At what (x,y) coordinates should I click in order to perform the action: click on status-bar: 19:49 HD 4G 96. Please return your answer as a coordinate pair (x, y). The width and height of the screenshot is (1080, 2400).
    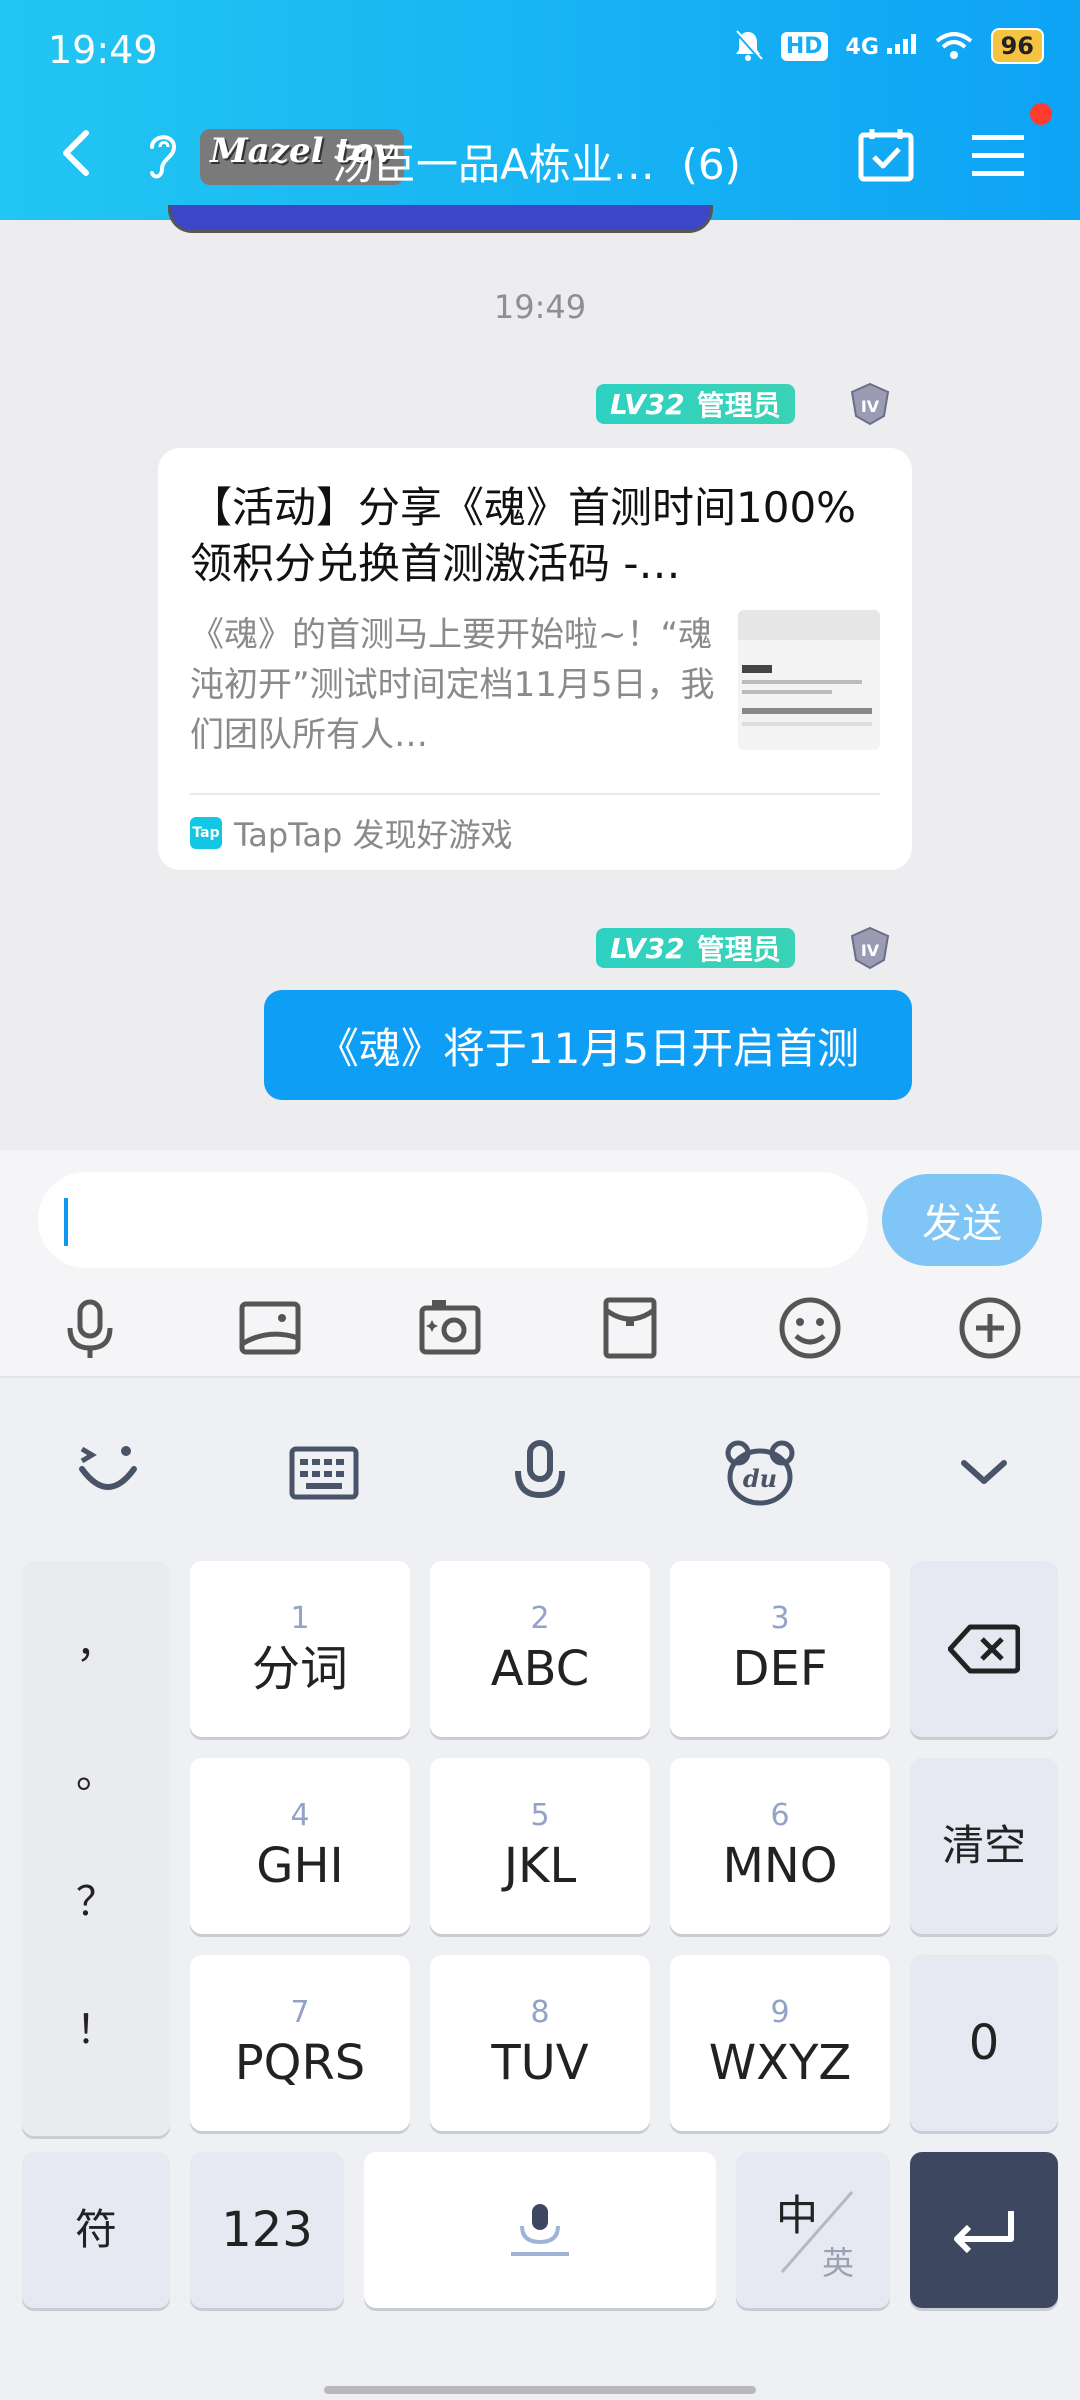
    Looking at the image, I should click on (540, 50).